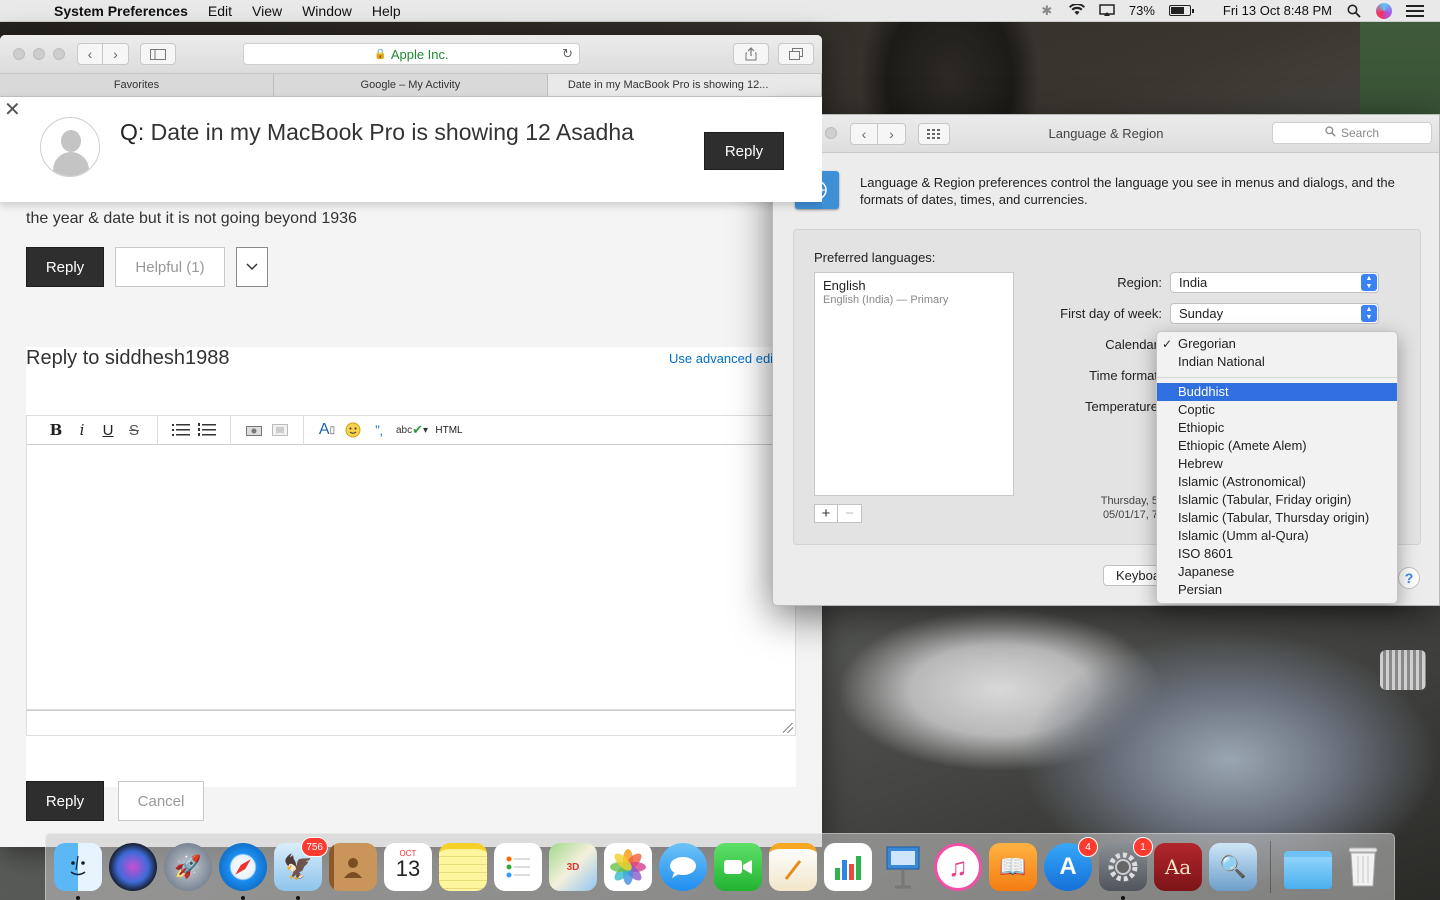 The image size is (1440, 900). Describe the element at coordinates (1071, 864) in the screenshot. I see `app-store-icon: A 4` at that location.